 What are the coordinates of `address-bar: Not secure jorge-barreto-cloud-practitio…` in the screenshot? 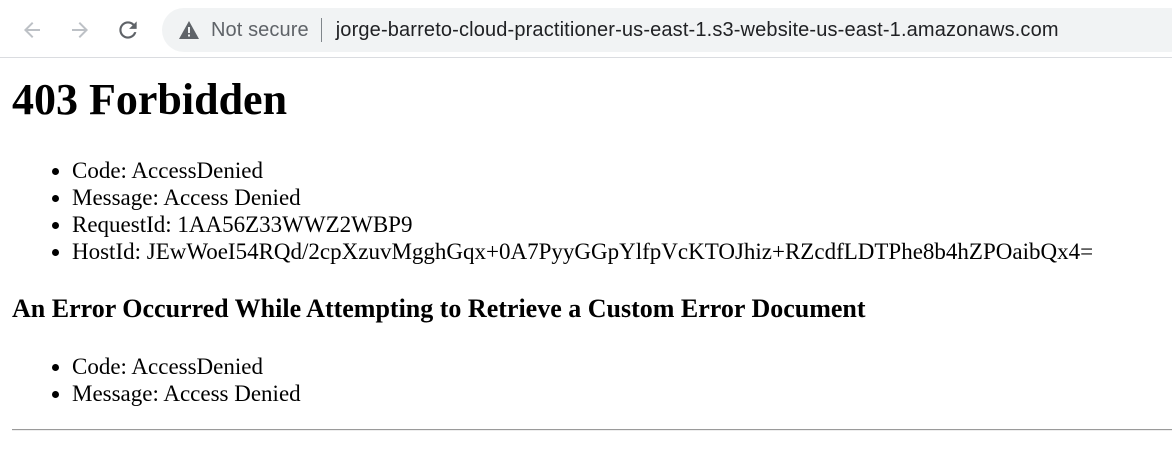 It's located at (667, 30).